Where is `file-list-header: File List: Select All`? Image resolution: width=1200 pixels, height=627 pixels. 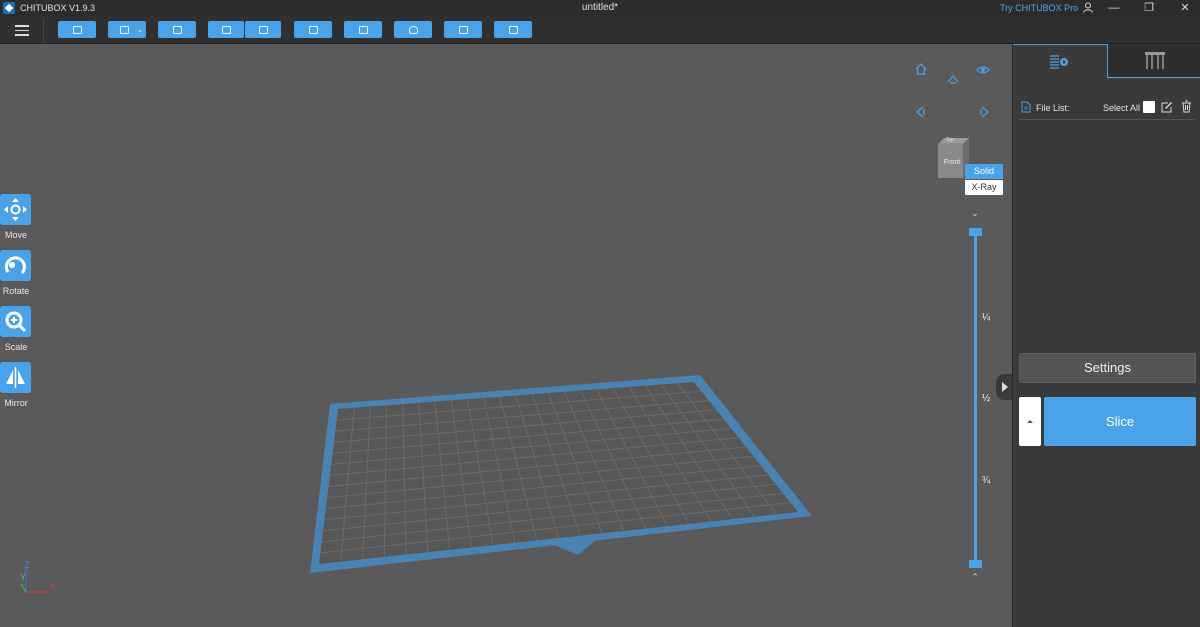
file-list-header: File List: Select All is located at coordinates (1107, 108).